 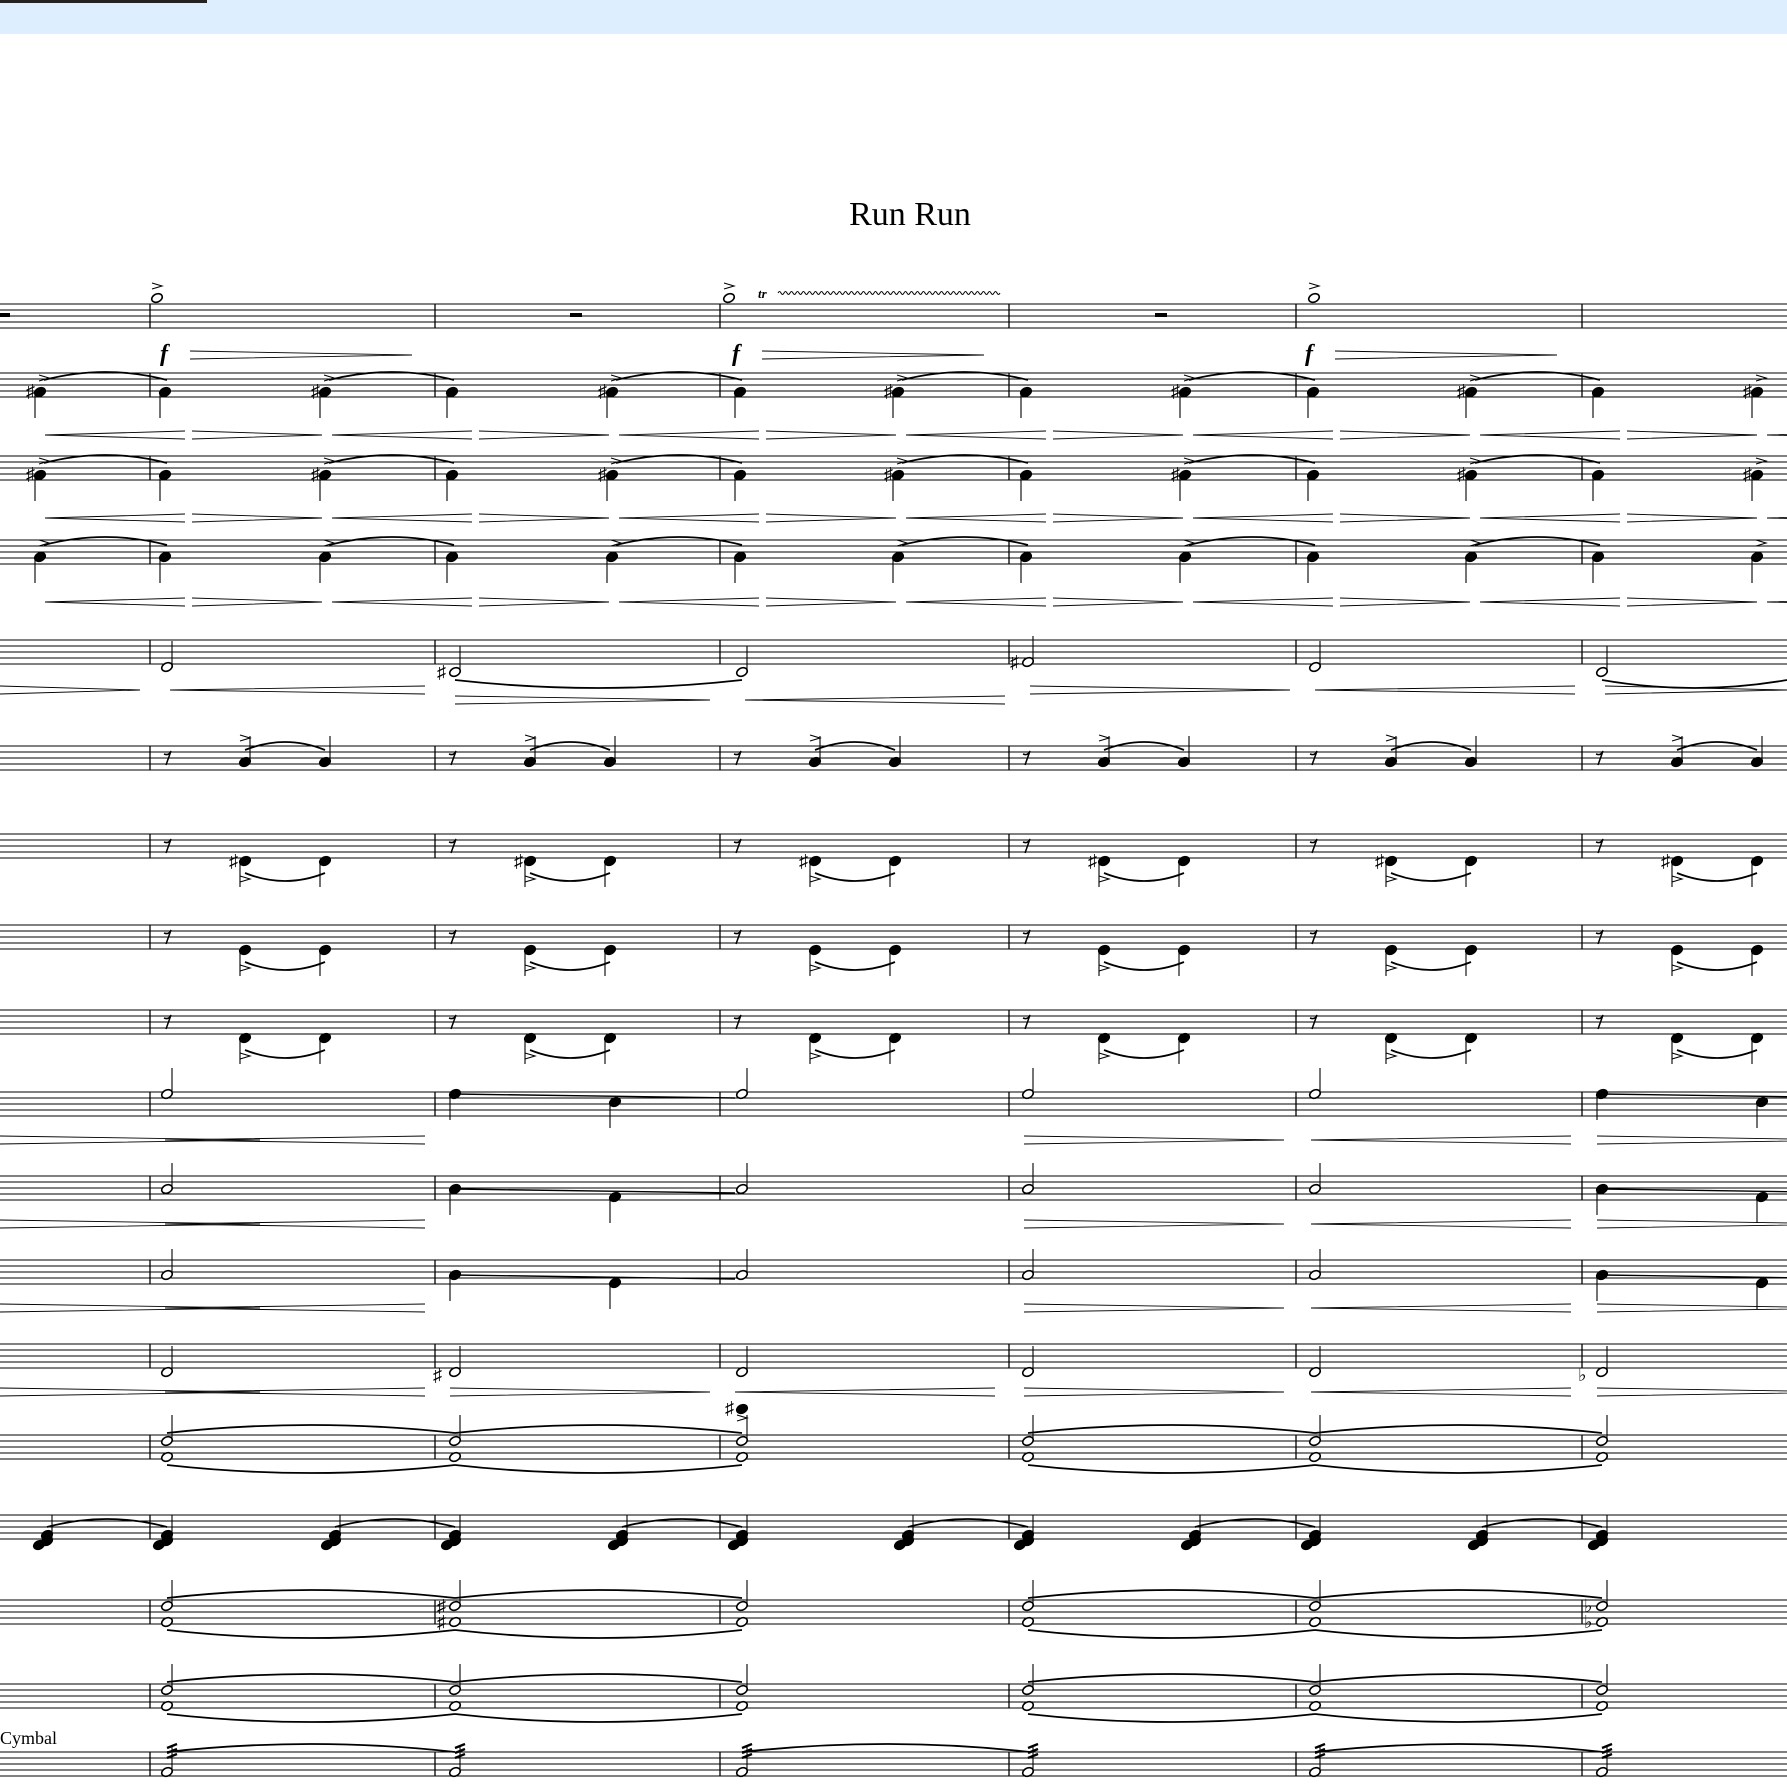 What do you see at coordinates (1588, 1622) in the screenshot?
I see `accidental: ♭` at bounding box center [1588, 1622].